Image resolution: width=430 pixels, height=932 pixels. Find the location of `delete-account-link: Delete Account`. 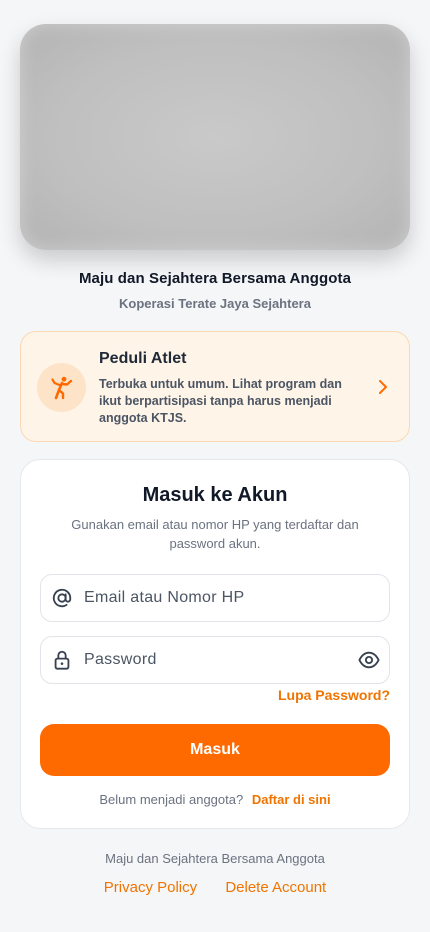

delete-account-link: Delete Account is located at coordinates (275, 887).